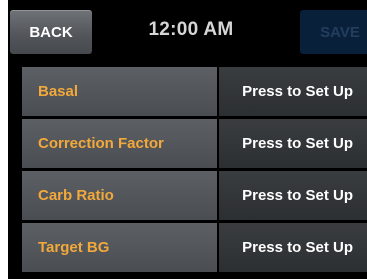 The height and width of the screenshot is (279, 367). Describe the element at coordinates (119, 195) in the screenshot. I see `row-label: Carb Ratio` at that location.